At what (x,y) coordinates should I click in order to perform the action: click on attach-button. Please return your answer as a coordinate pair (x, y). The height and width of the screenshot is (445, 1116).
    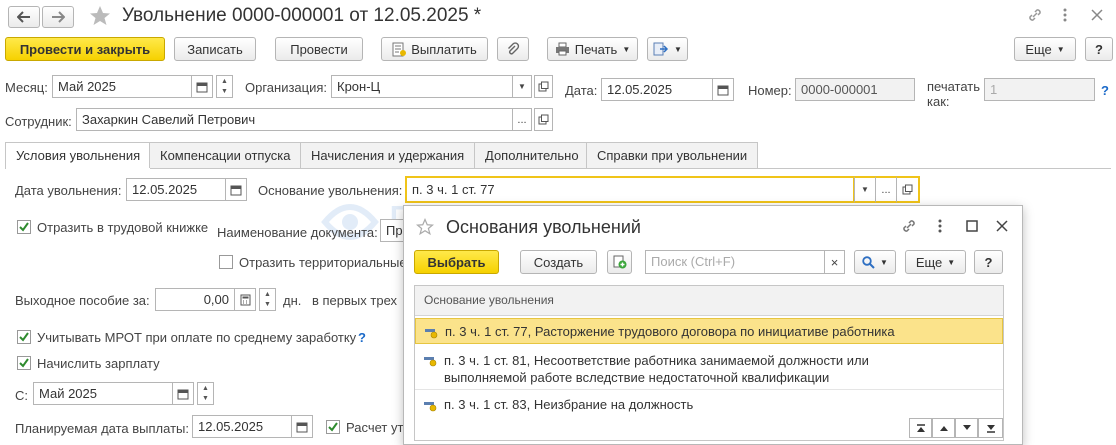
    Looking at the image, I should click on (513, 49).